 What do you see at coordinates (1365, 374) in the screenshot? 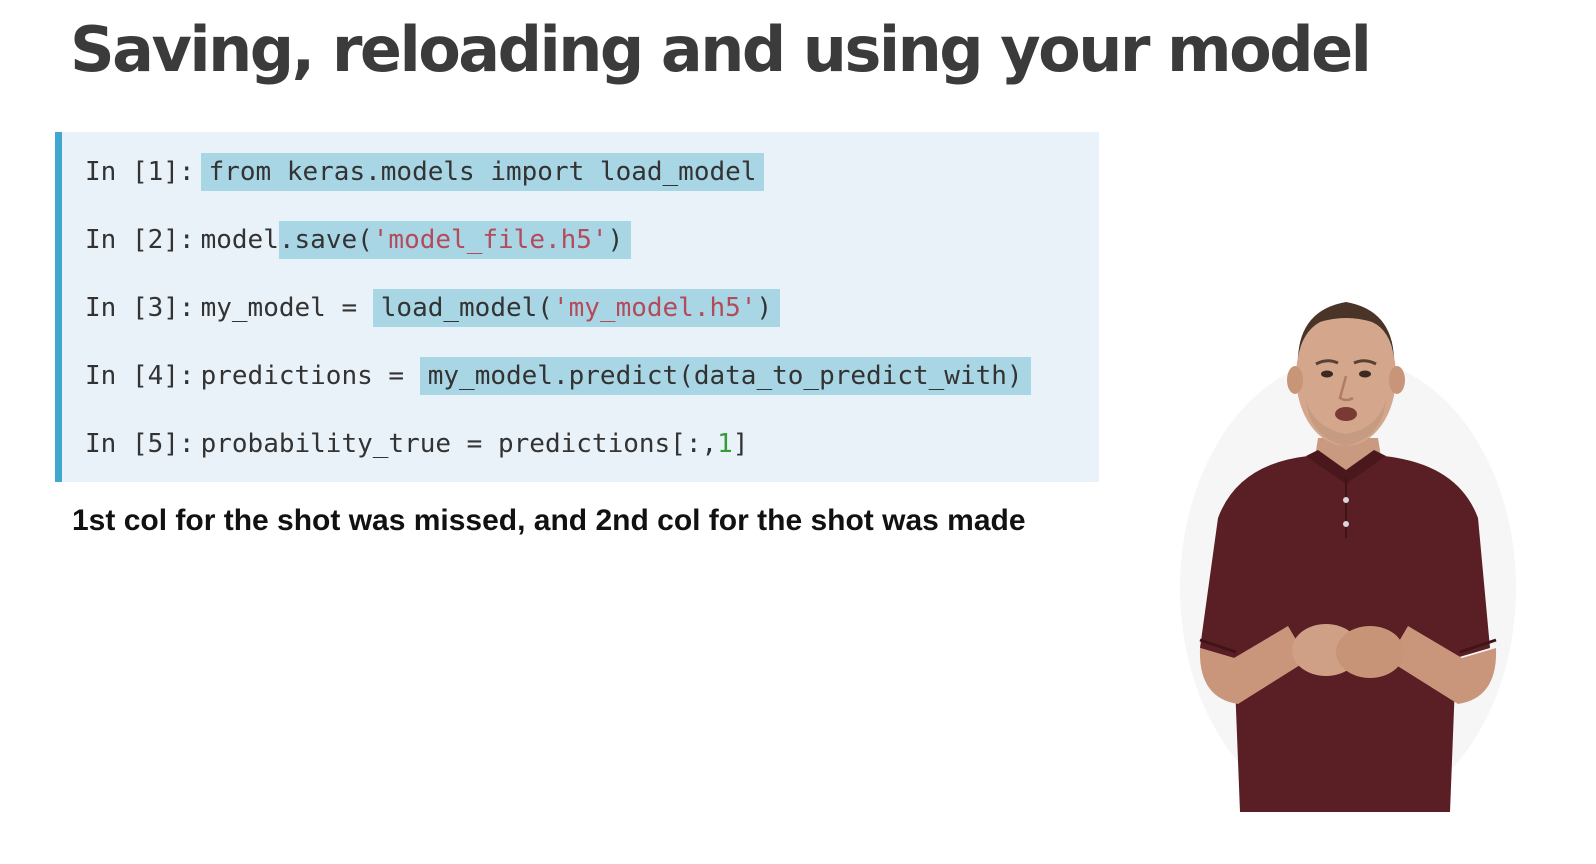
I see `presenter-eye-right` at bounding box center [1365, 374].